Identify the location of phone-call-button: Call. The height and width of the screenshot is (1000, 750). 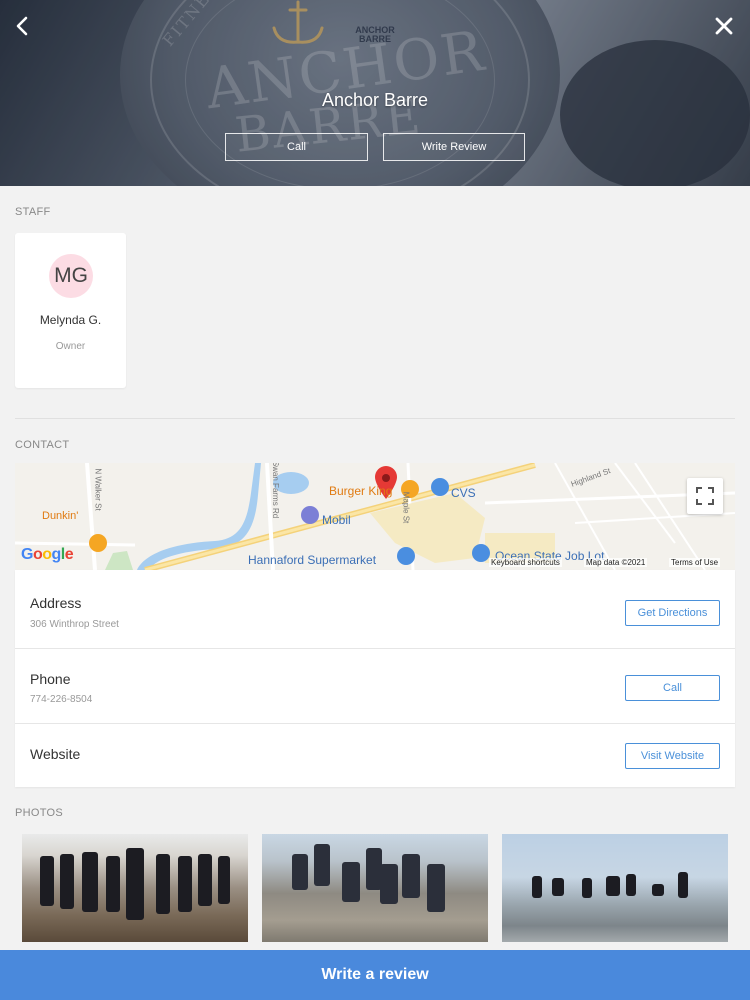
(672, 688).